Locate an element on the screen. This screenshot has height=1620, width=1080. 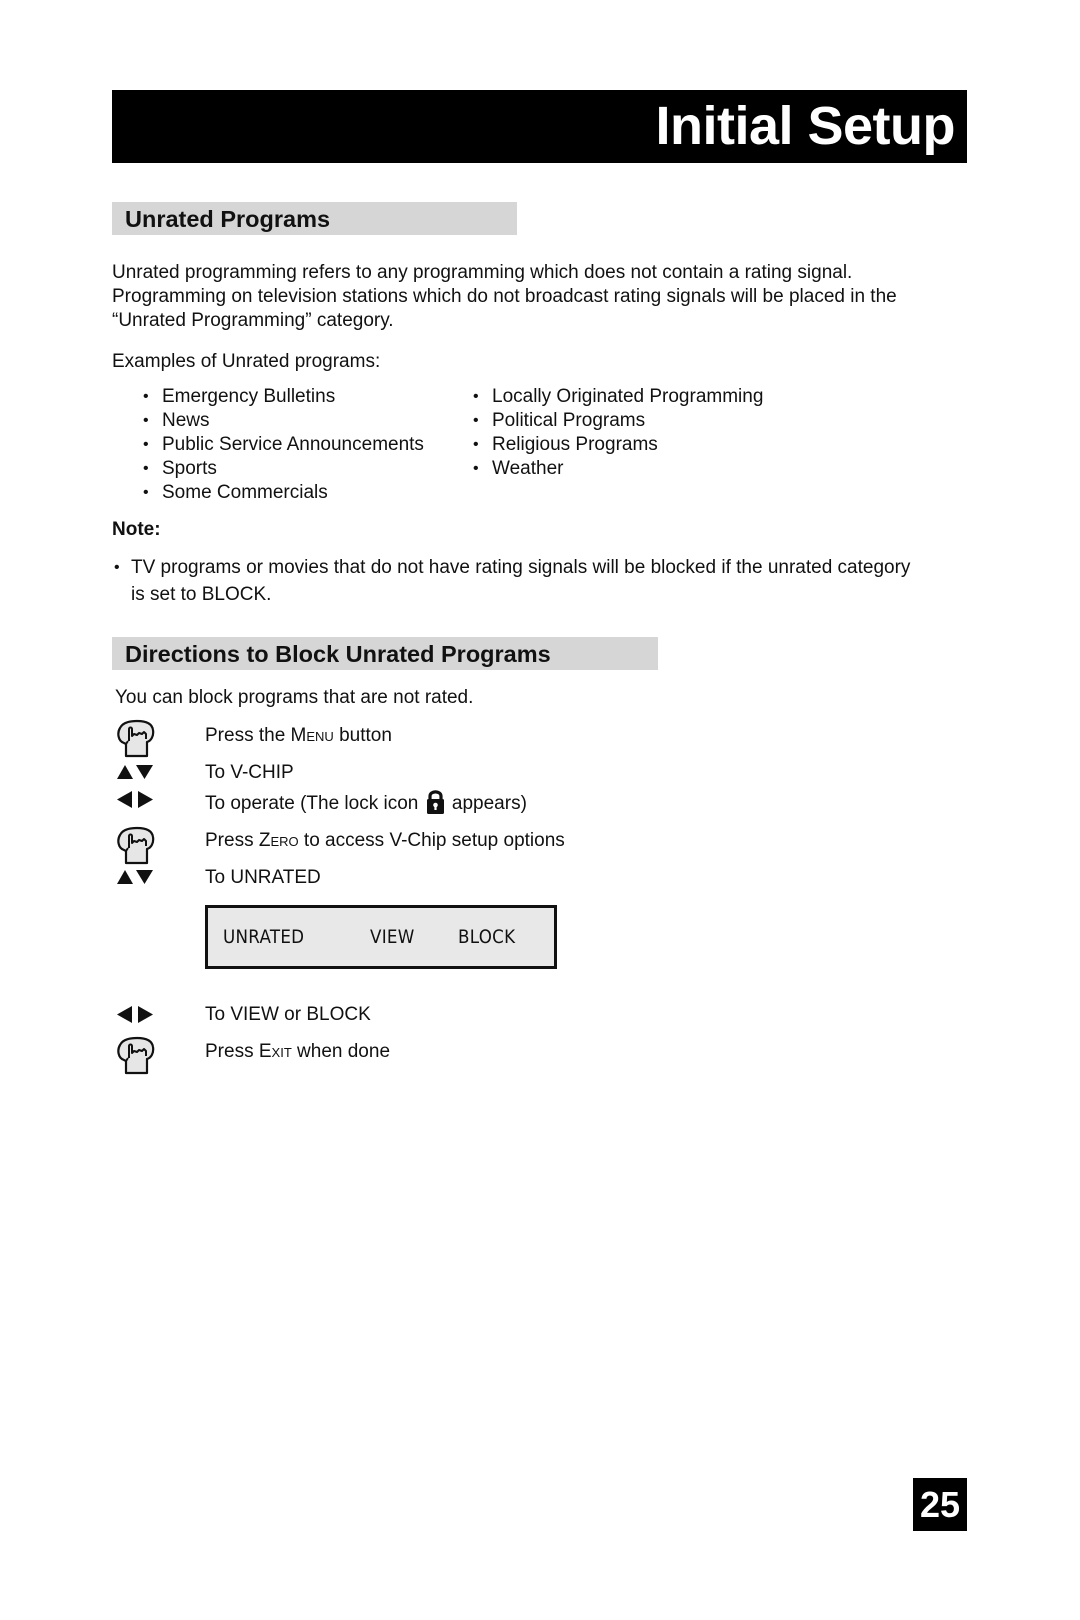
step-operate: To operate (The lock icon appears) is located at coordinates (366, 802).